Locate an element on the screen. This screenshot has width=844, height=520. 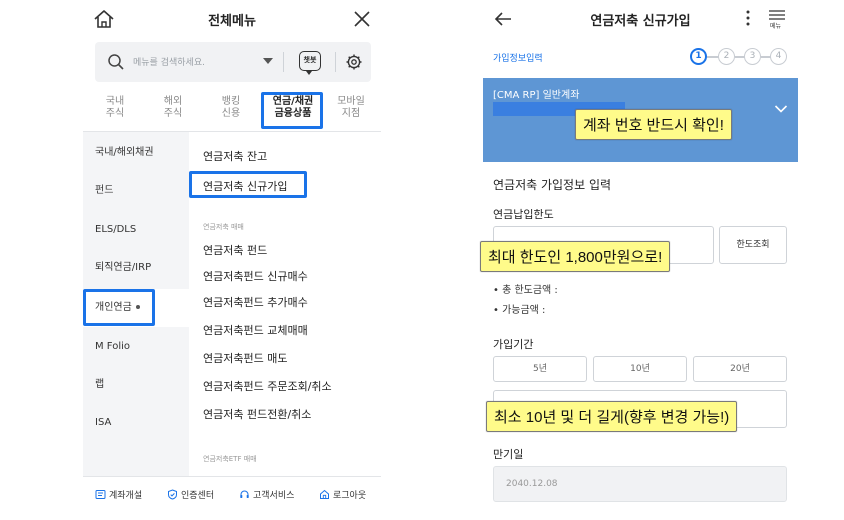
limit-query-button: 한도조회 is located at coordinates (753, 245).